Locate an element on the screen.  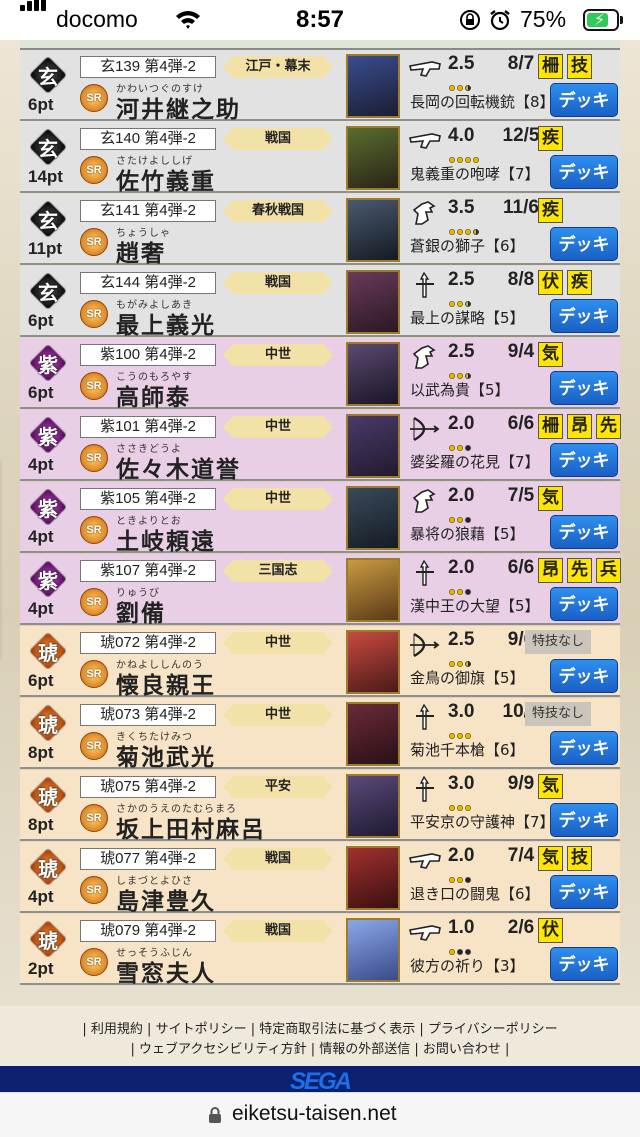
card-code: 紫107 第4弾-2 is located at coordinates (148, 571).